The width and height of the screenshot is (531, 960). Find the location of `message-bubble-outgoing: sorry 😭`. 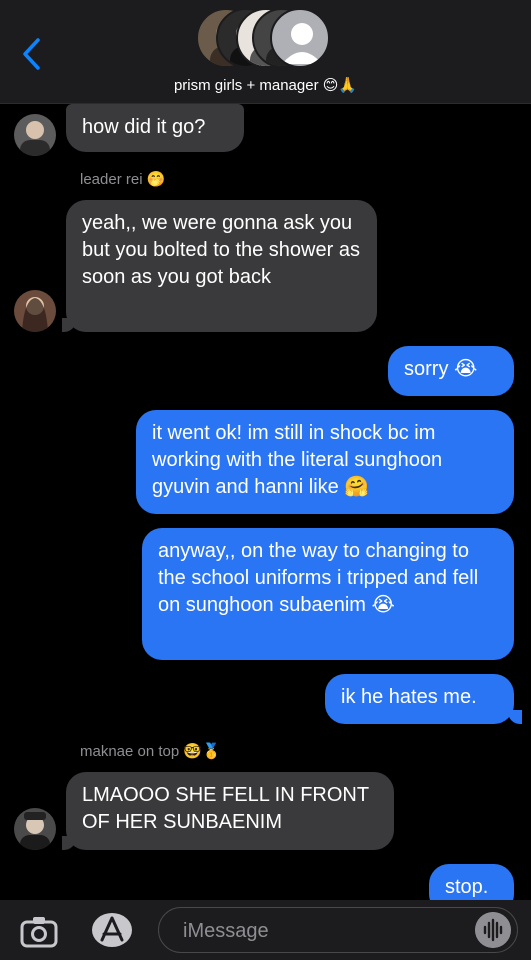

message-bubble-outgoing: sorry 😭 is located at coordinates (451, 371).